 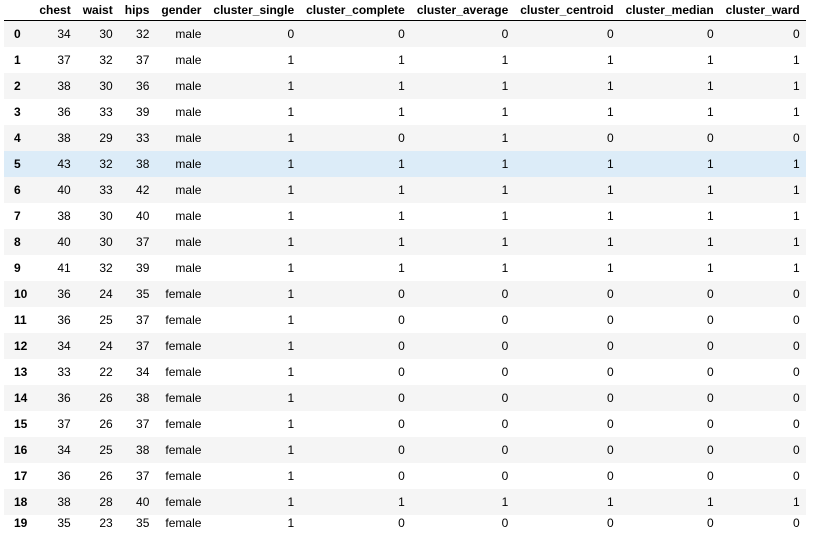 I want to click on table-row: 9 41 32 39 male 1 1 1 1 1 1, so click(x=405, y=268).